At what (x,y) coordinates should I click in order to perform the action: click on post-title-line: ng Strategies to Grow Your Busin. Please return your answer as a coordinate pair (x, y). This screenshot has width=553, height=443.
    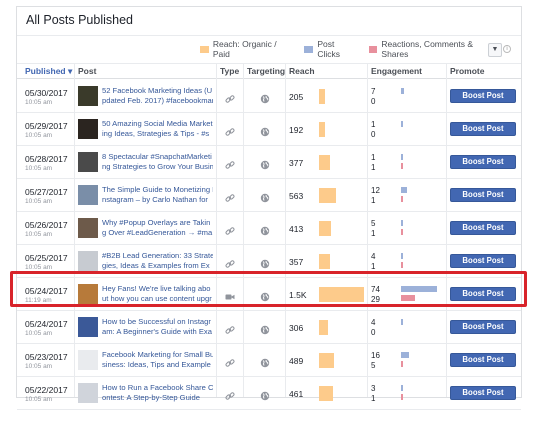
    Looking at the image, I should click on (157, 166).